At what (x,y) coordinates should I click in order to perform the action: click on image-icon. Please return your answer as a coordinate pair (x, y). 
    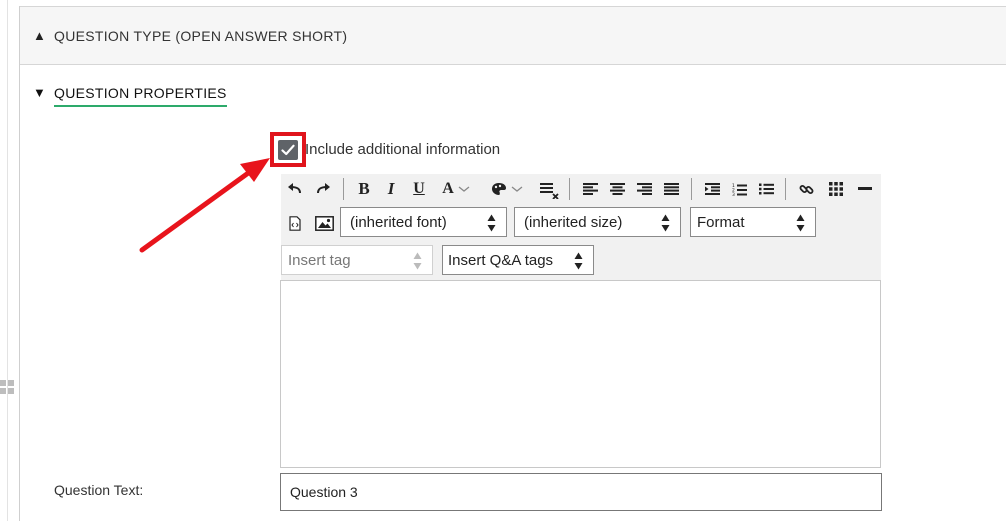
    Looking at the image, I should click on (324, 223).